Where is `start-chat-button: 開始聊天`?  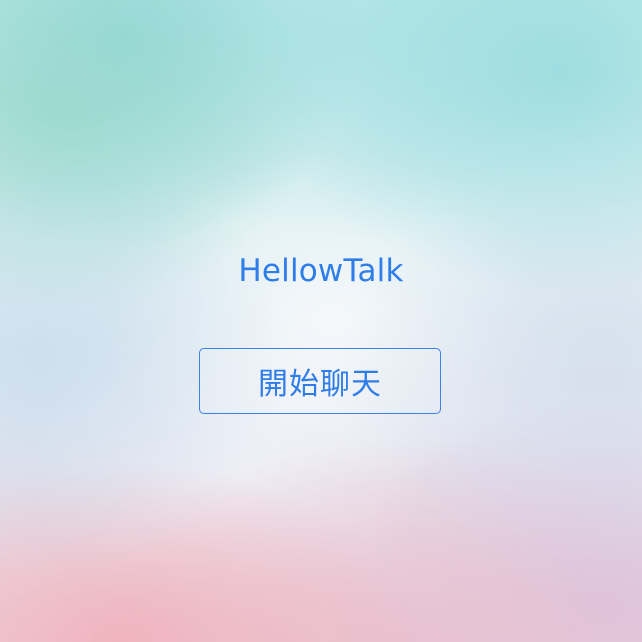 start-chat-button: 開始聊天 is located at coordinates (320, 381).